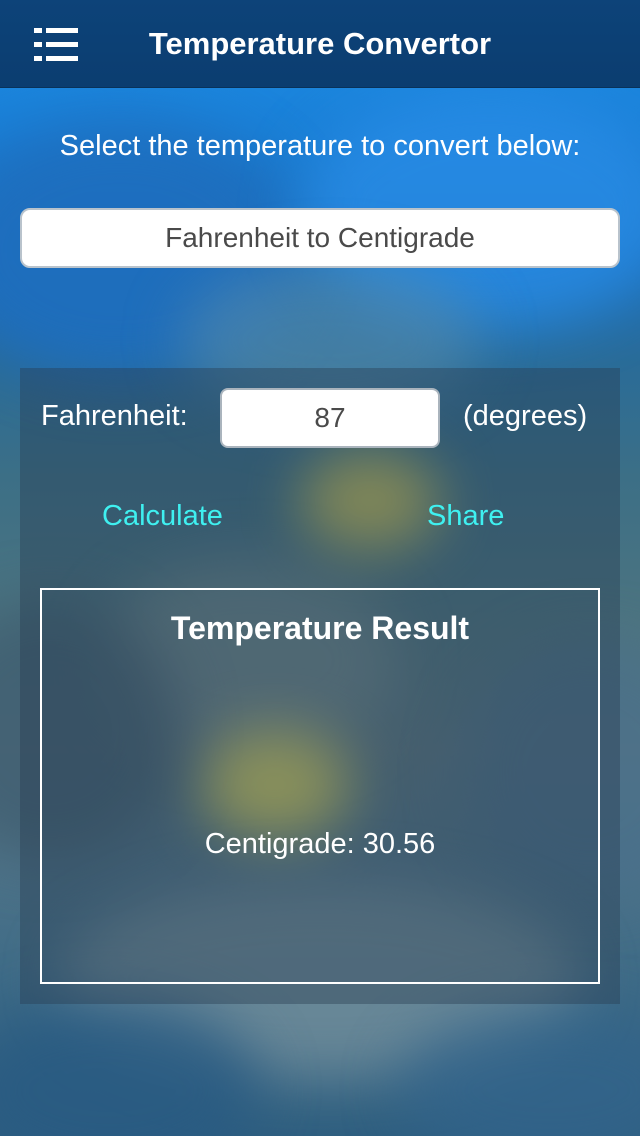  I want to click on conversion-type-selector: Fahrenheit to Centigrade, so click(320, 238).